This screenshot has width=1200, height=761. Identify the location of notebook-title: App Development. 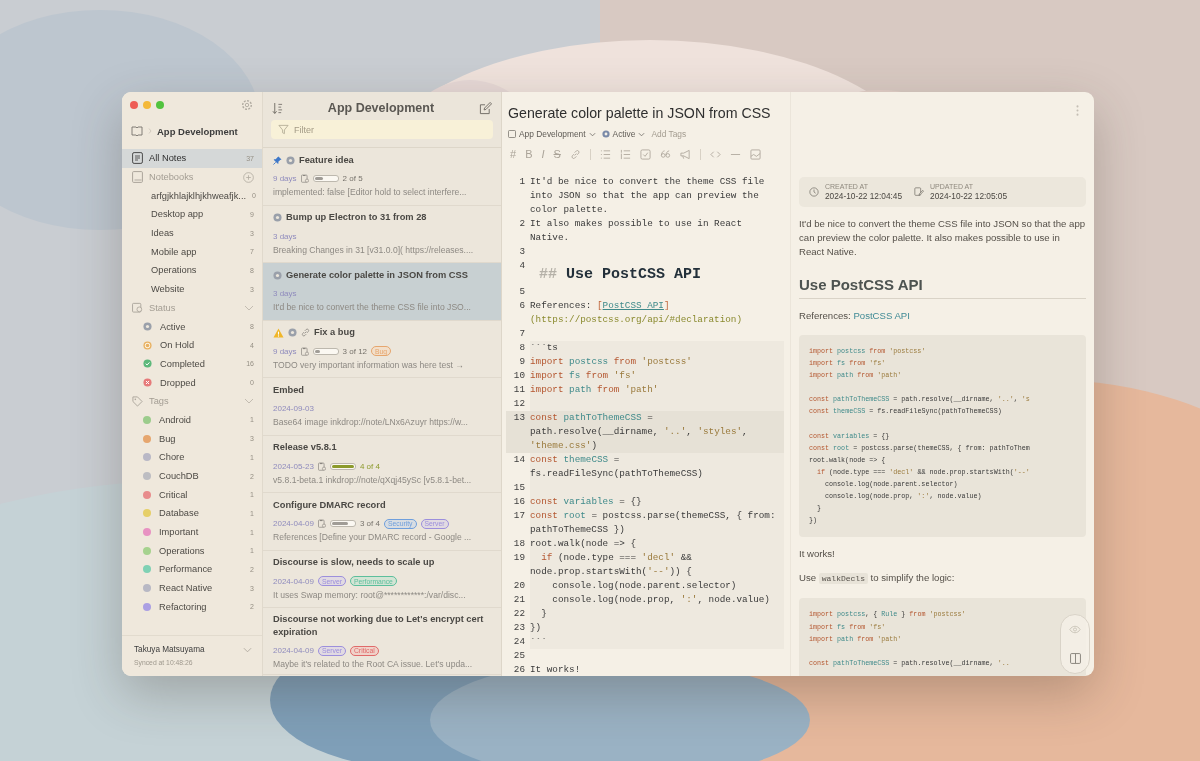
(197, 131).